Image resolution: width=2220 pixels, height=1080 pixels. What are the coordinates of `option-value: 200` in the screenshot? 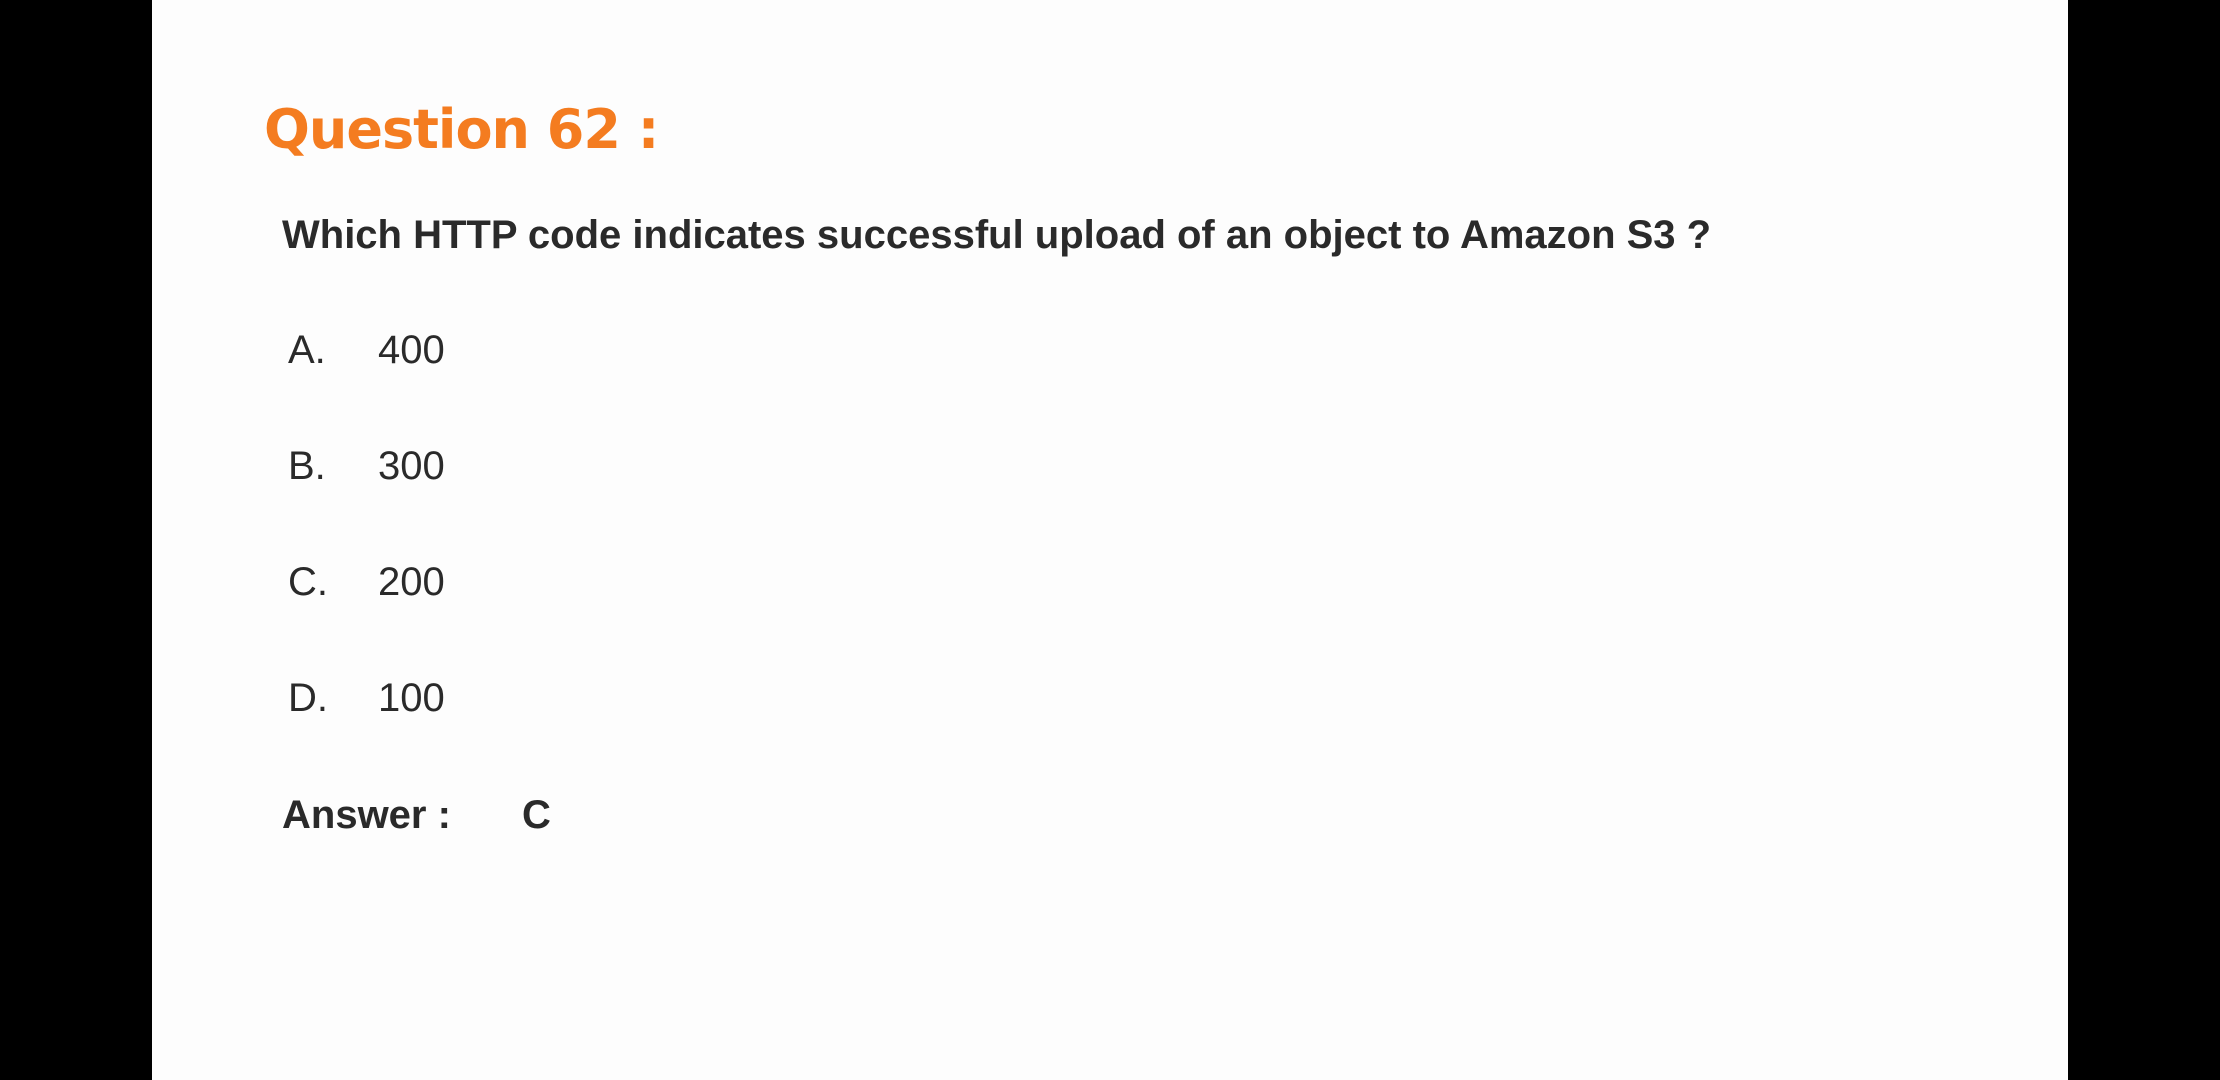 It's located at (411, 582).